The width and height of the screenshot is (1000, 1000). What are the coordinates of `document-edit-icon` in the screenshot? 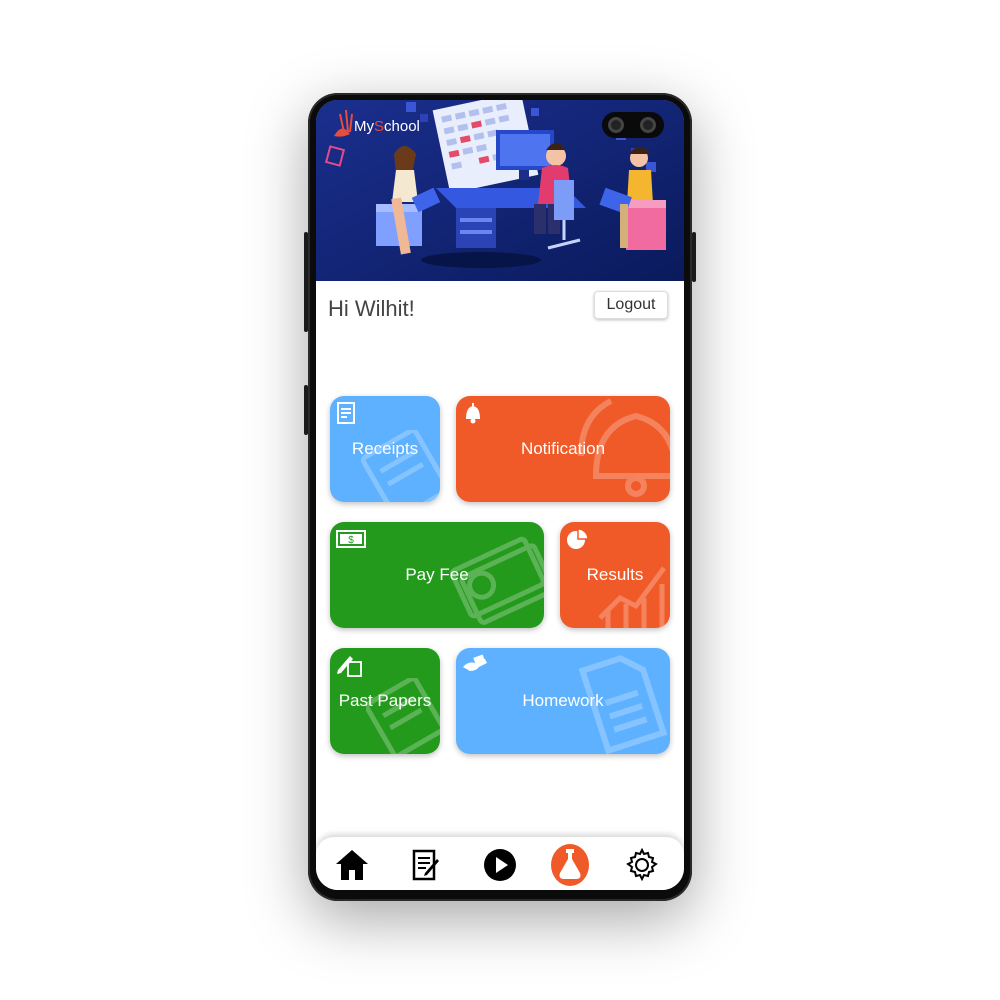 It's located at (425, 865).